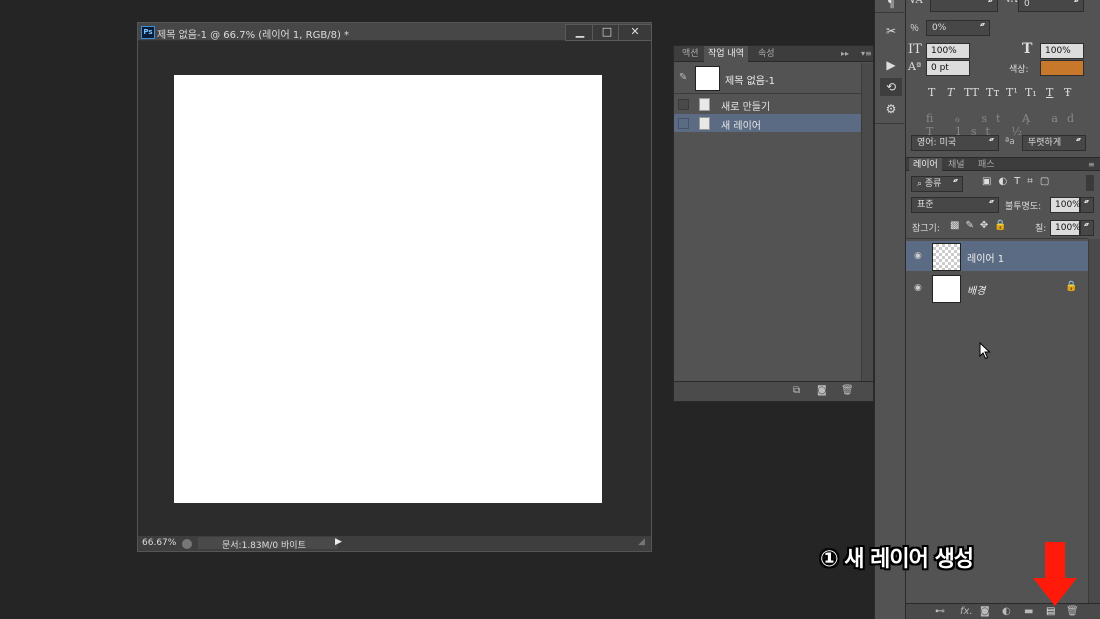 Image resolution: width=1100 pixels, height=619 pixels. Describe the element at coordinates (1045, 143) in the screenshot. I see `antialias-value: 뚜렷하게` at that location.